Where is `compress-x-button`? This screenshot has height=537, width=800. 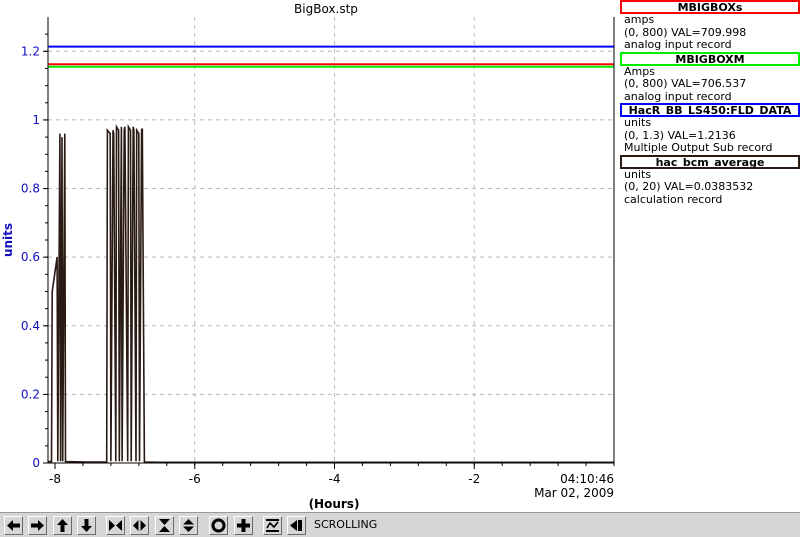
compress-x-button is located at coordinates (115, 525).